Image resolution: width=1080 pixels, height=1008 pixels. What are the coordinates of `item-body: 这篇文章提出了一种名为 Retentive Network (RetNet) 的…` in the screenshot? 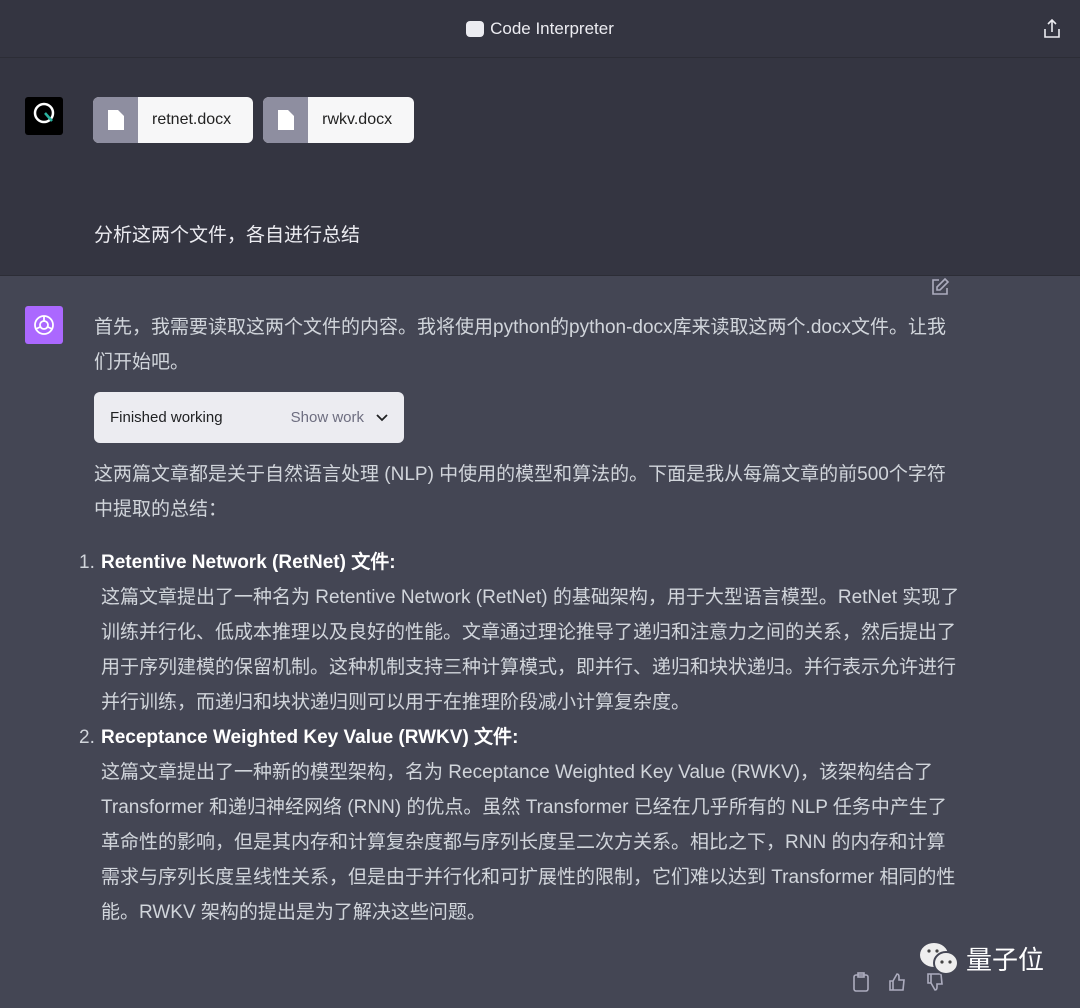 It's located at (530, 650).